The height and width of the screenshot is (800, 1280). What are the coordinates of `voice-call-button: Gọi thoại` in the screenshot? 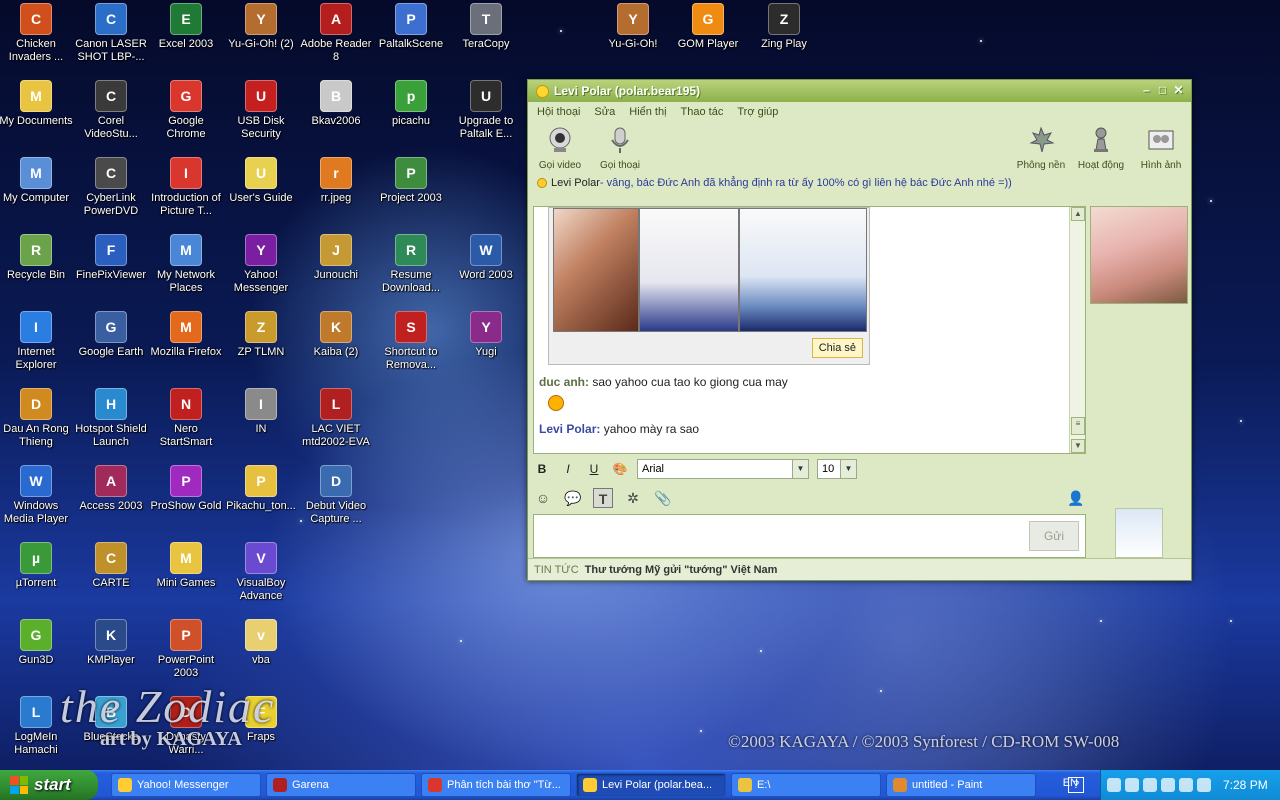 It's located at (620, 146).